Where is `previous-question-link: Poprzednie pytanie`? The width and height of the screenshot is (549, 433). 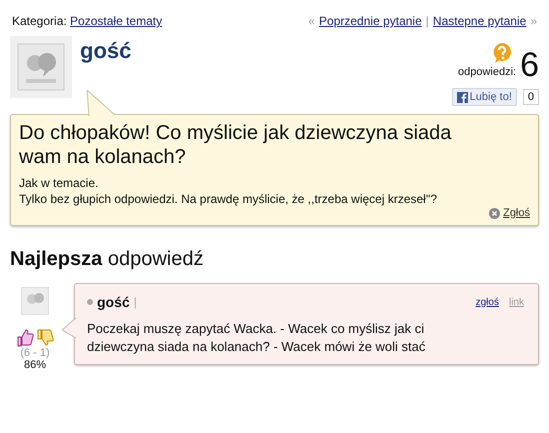 previous-question-link: Poprzednie pytanie is located at coordinates (370, 21).